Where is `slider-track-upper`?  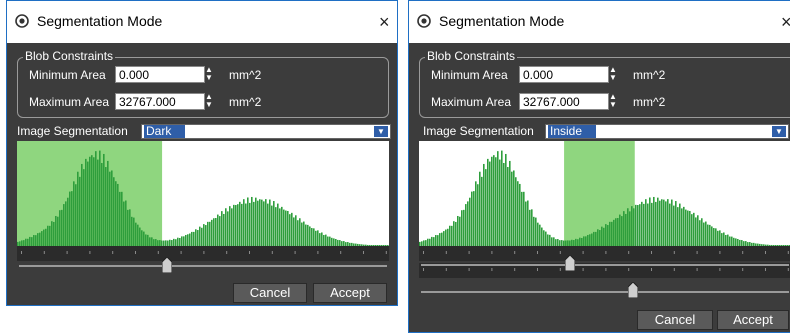 slider-track-upper is located at coordinates (605, 292).